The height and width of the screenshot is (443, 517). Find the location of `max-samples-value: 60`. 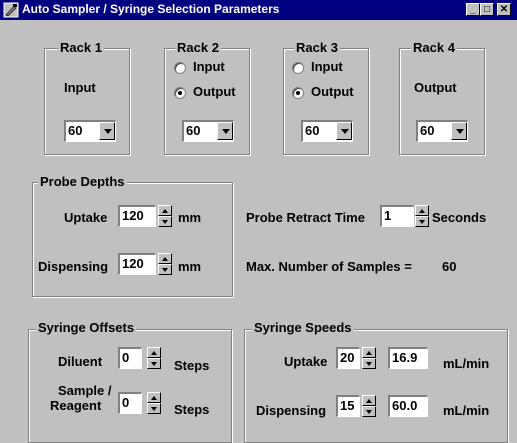

max-samples-value: 60 is located at coordinates (449, 266).